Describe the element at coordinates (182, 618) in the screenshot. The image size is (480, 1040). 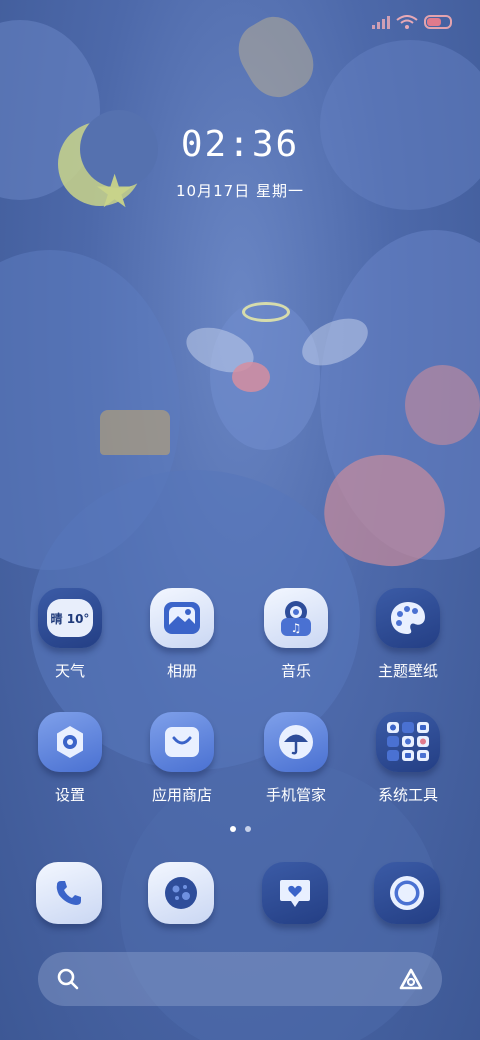
I see `gallery-icon` at that location.